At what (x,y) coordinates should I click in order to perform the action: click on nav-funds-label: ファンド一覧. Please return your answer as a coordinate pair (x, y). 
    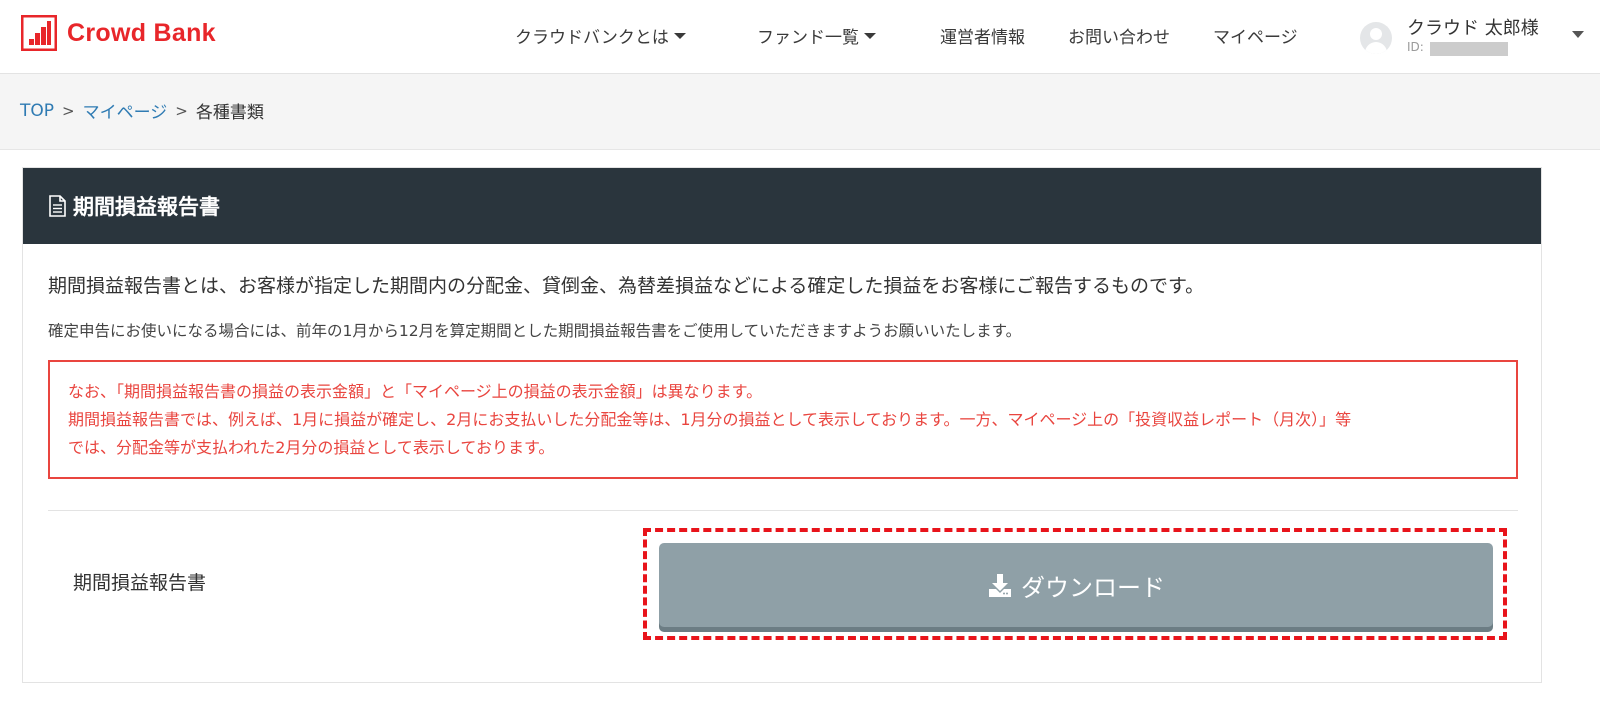
    Looking at the image, I should click on (808, 37).